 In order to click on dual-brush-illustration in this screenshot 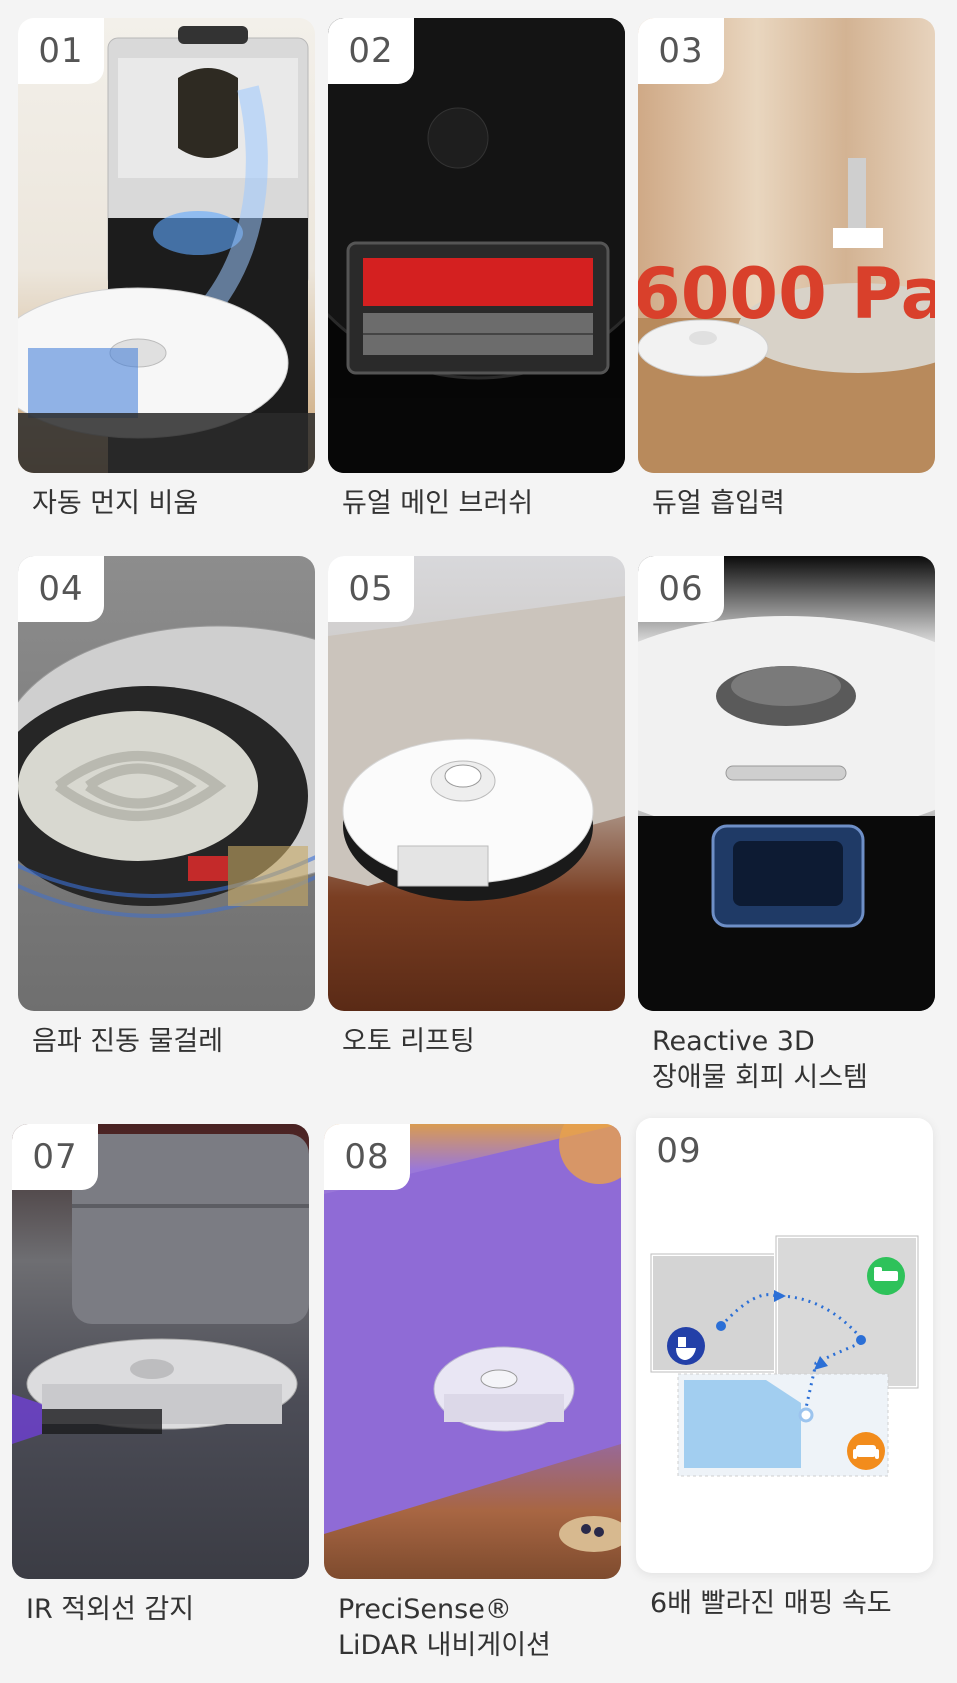, I will do `click(476, 245)`.